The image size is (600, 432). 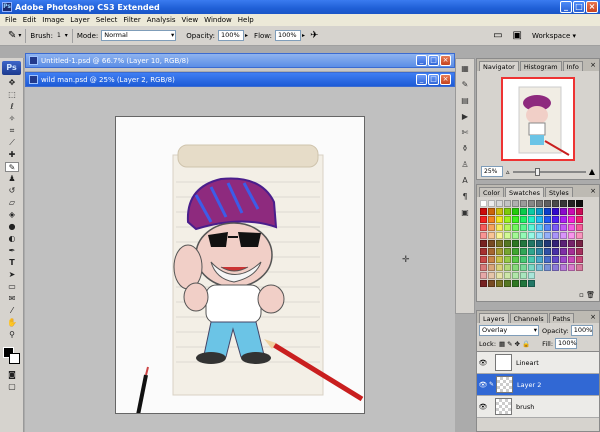 What do you see at coordinates (12, 275) in the screenshot?
I see `path-selection-tool-icon: ➤` at bounding box center [12, 275].